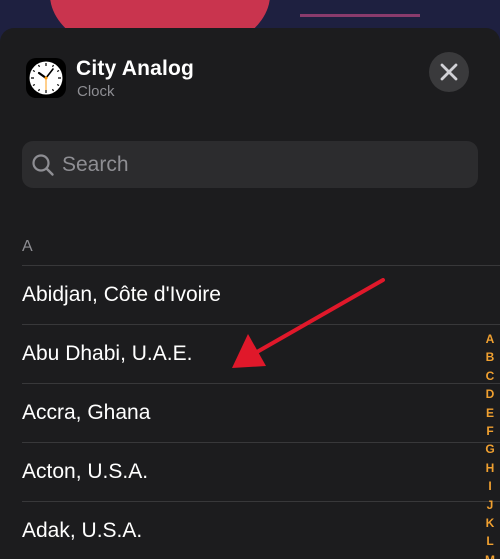  I want to click on close-button, so click(449, 72).